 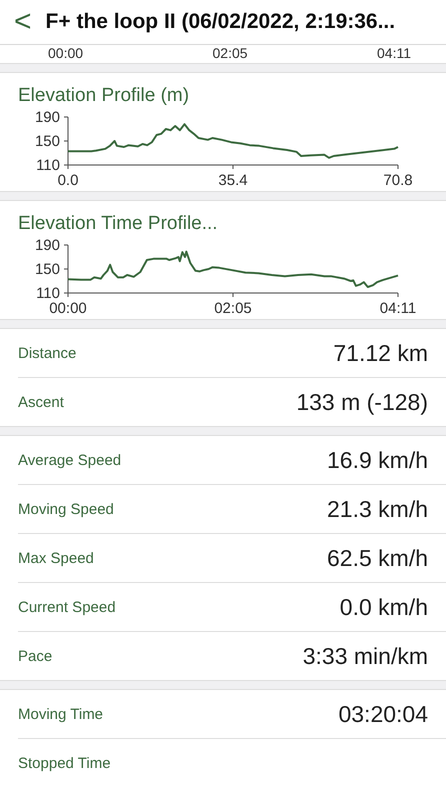 What do you see at coordinates (23, 22) in the screenshot?
I see `back-button: <` at bounding box center [23, 22].